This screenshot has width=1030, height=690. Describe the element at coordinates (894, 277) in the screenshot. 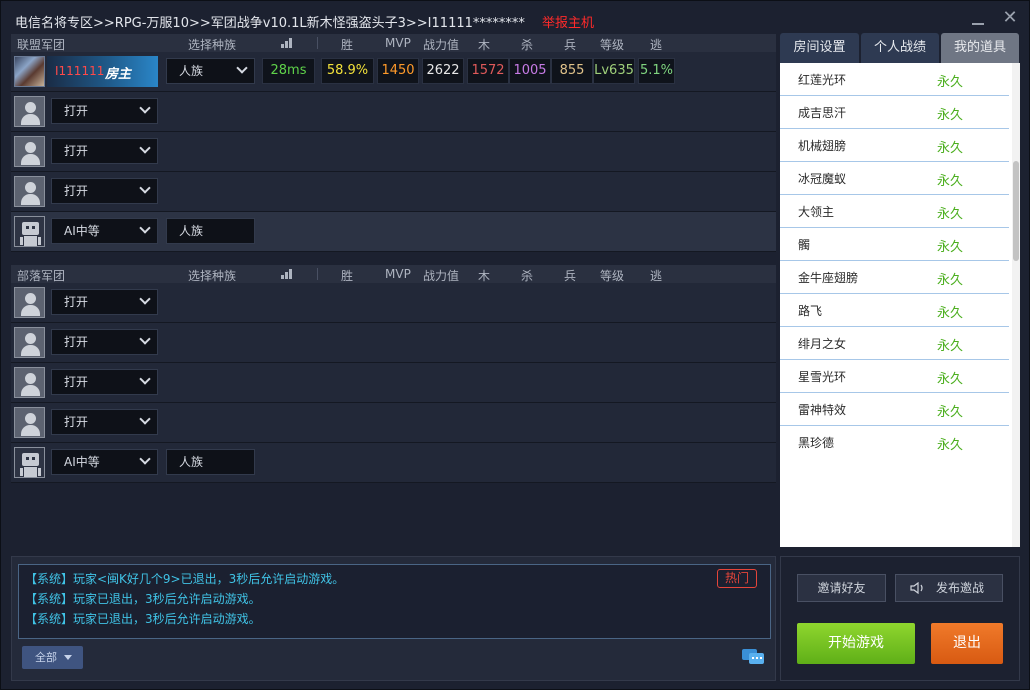

I see `list-item: 金牛座翅膀 永久` at that location.